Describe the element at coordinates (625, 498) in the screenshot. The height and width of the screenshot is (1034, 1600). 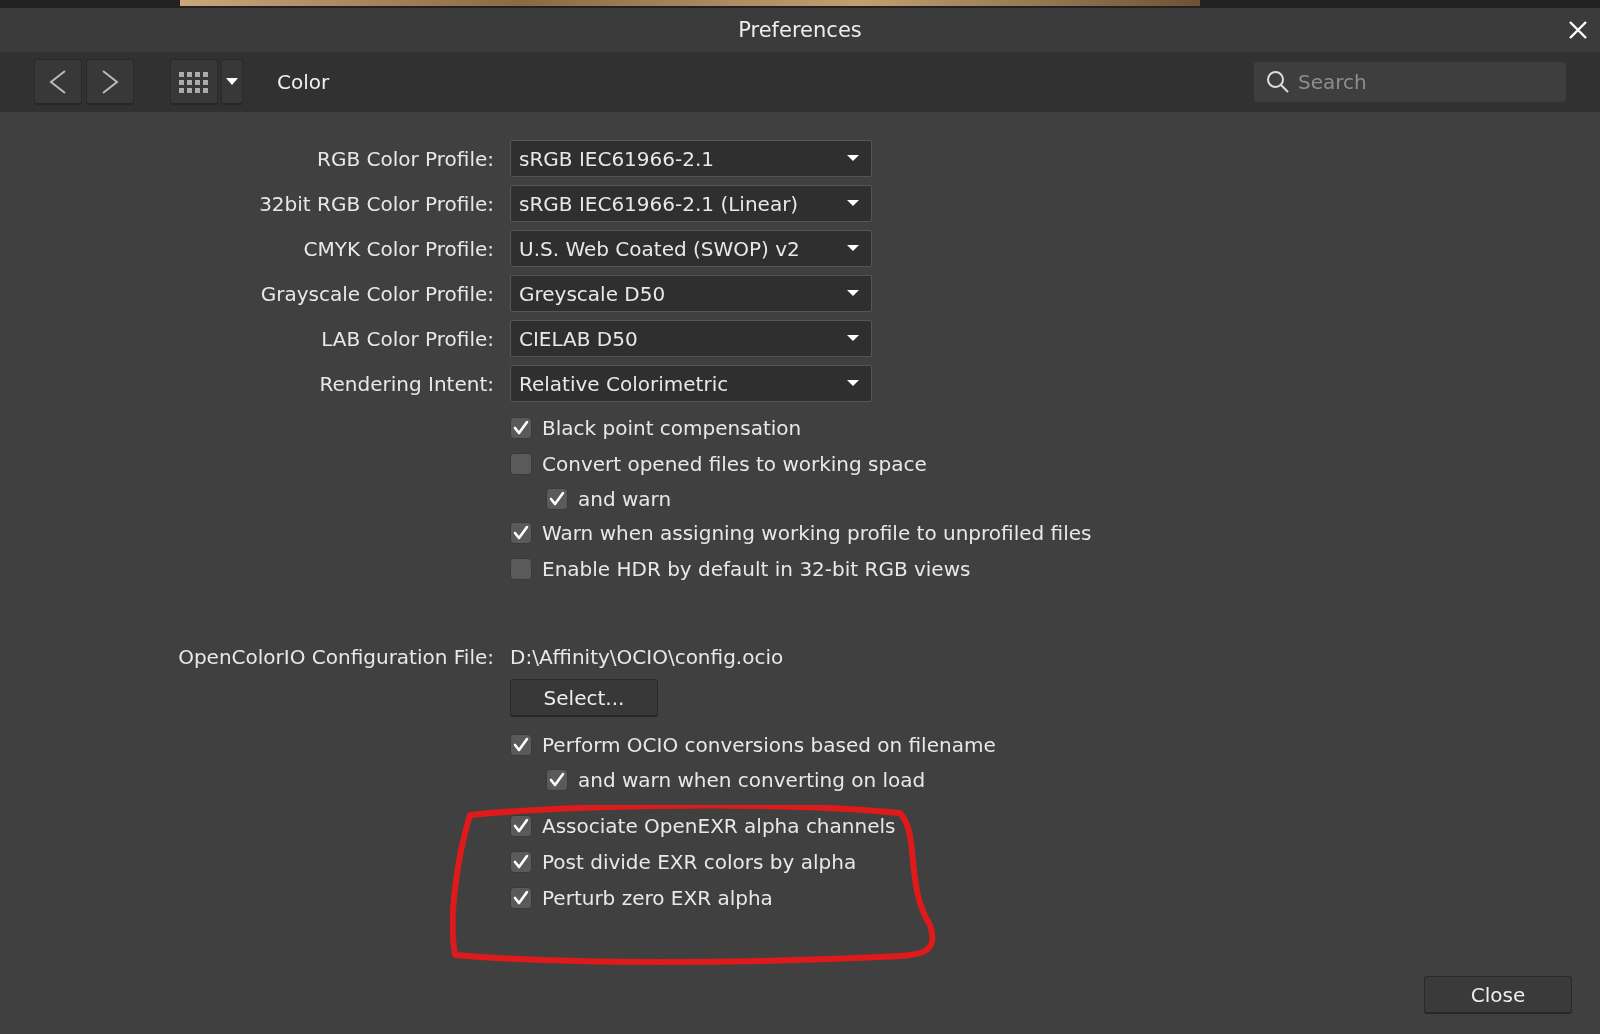
I see `checkbox-label: and warn` at that location.